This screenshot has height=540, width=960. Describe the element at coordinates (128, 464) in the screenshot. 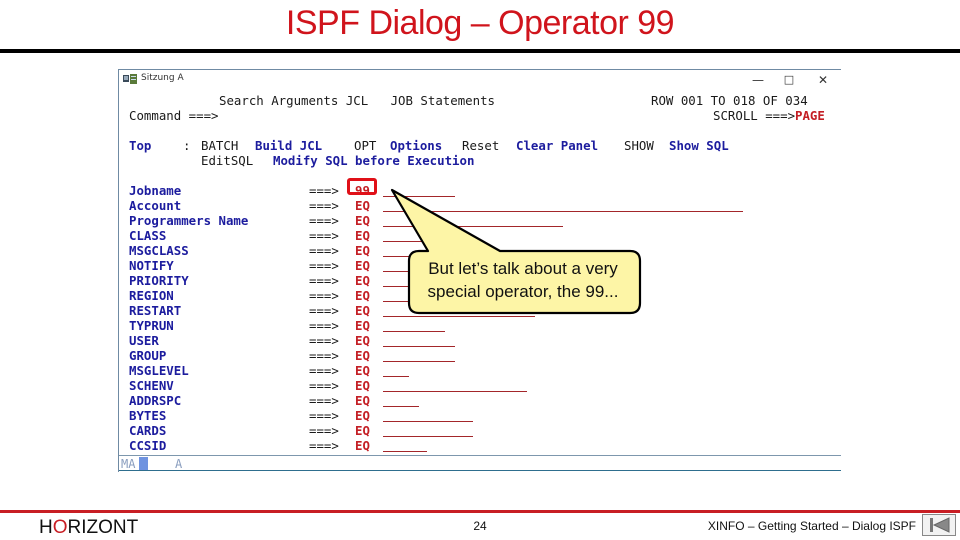

I see `status-indicator: MA` at that location.